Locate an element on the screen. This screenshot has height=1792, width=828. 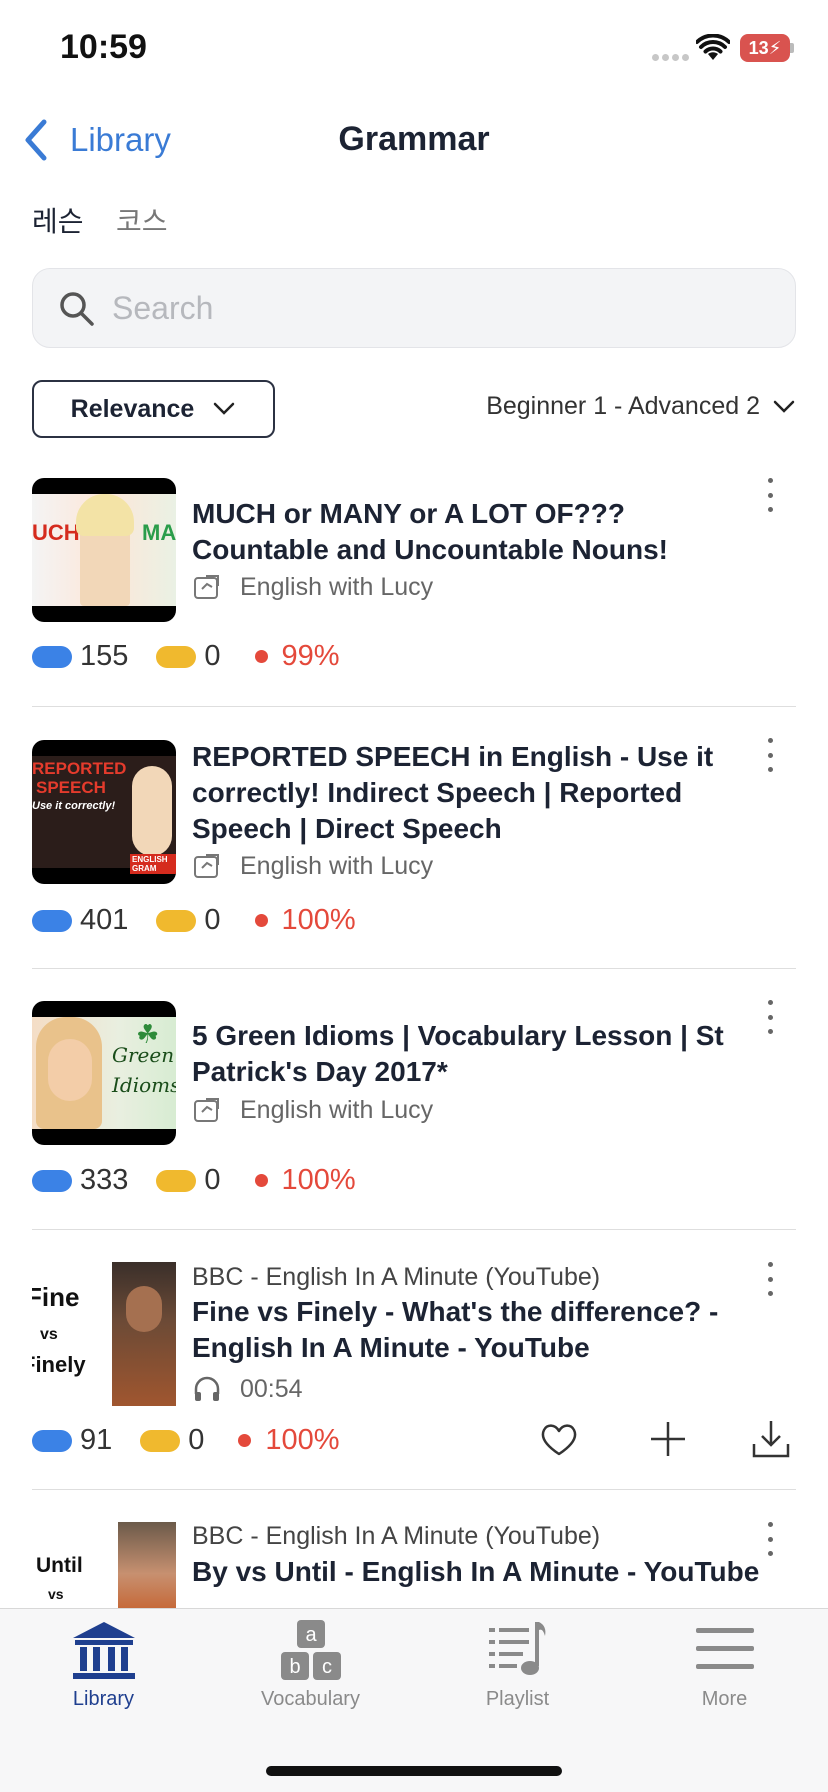
tabbar-label: More is located at coordinates (724, 1699).